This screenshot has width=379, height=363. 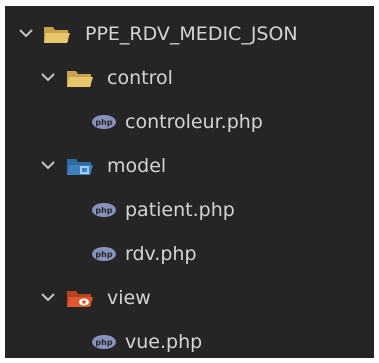 I want to click on tree-item-root-folder: PPE_RDV_MEDIC_JSON, so click(x=189, y=34).